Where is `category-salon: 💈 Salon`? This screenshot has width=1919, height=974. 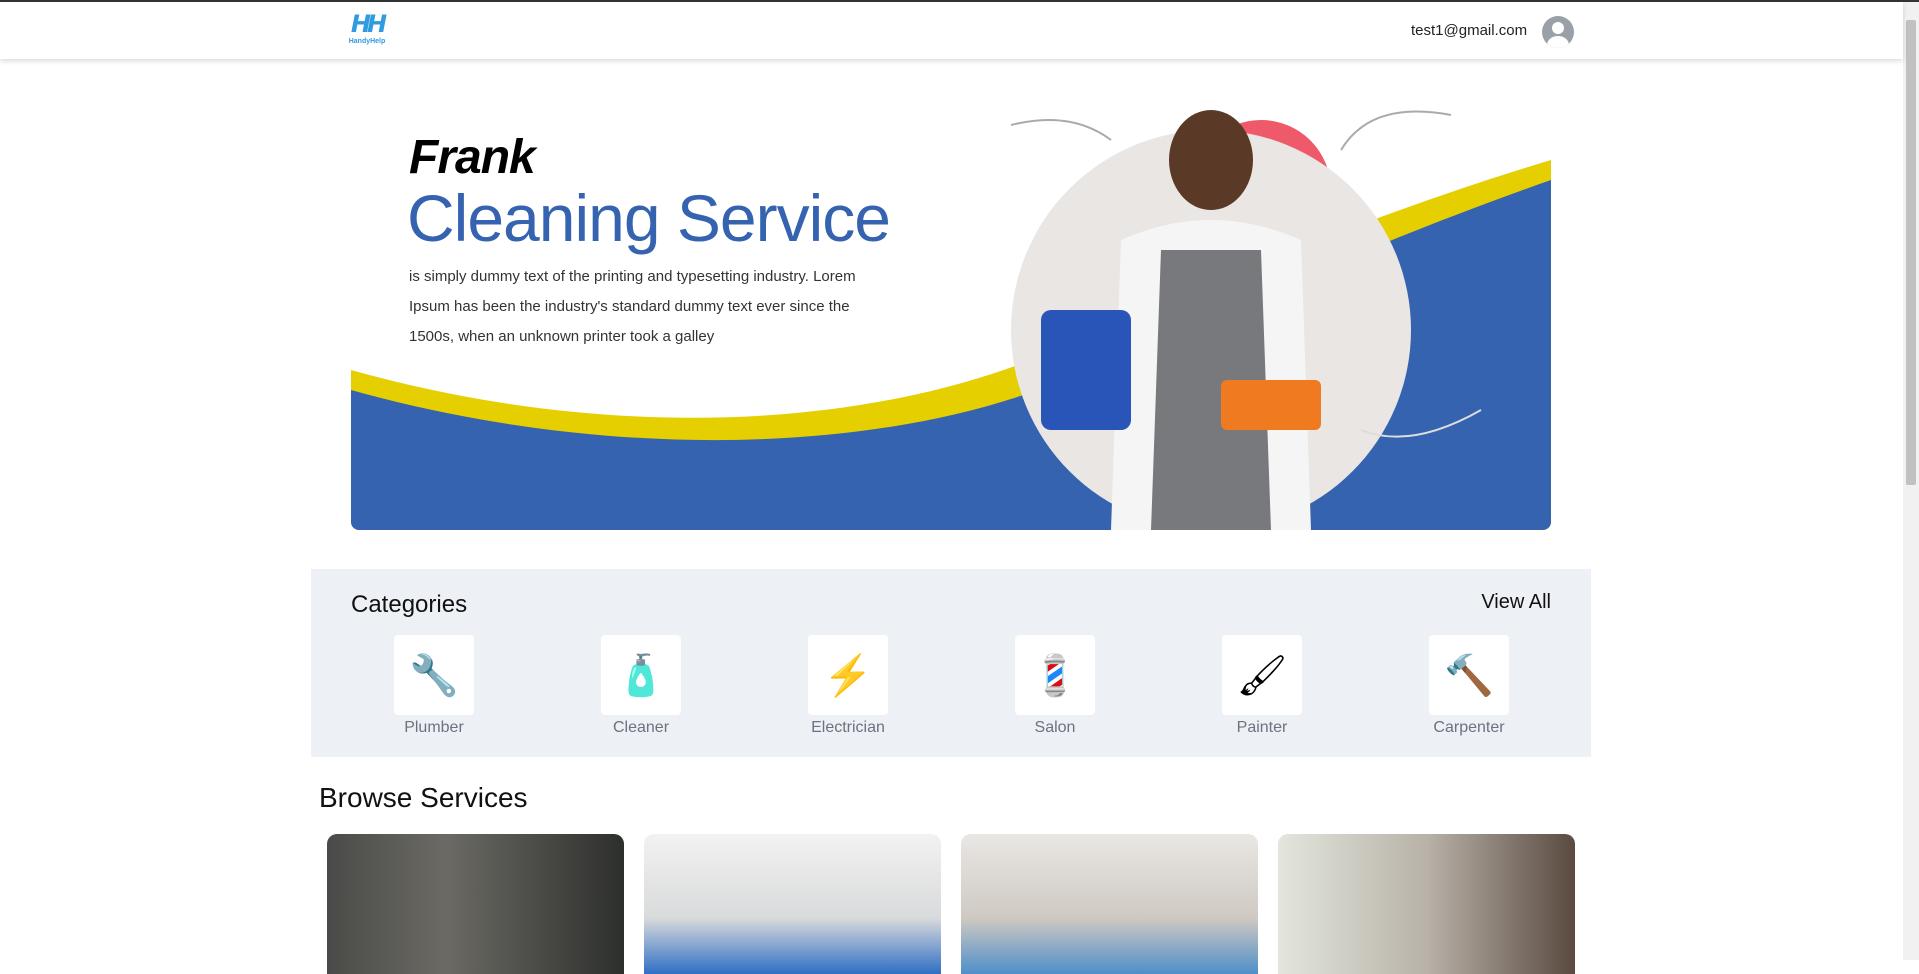
category-salon: 💈 Salon is located at coordinates (1055, 686).